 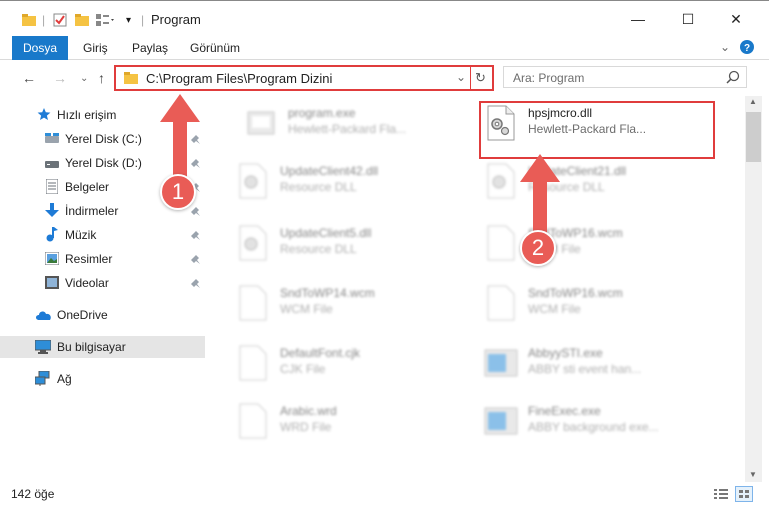 What do you see at coordinates (42, 379) in the screenshot?
I see `network-icon` at bounding box center [42, 379].